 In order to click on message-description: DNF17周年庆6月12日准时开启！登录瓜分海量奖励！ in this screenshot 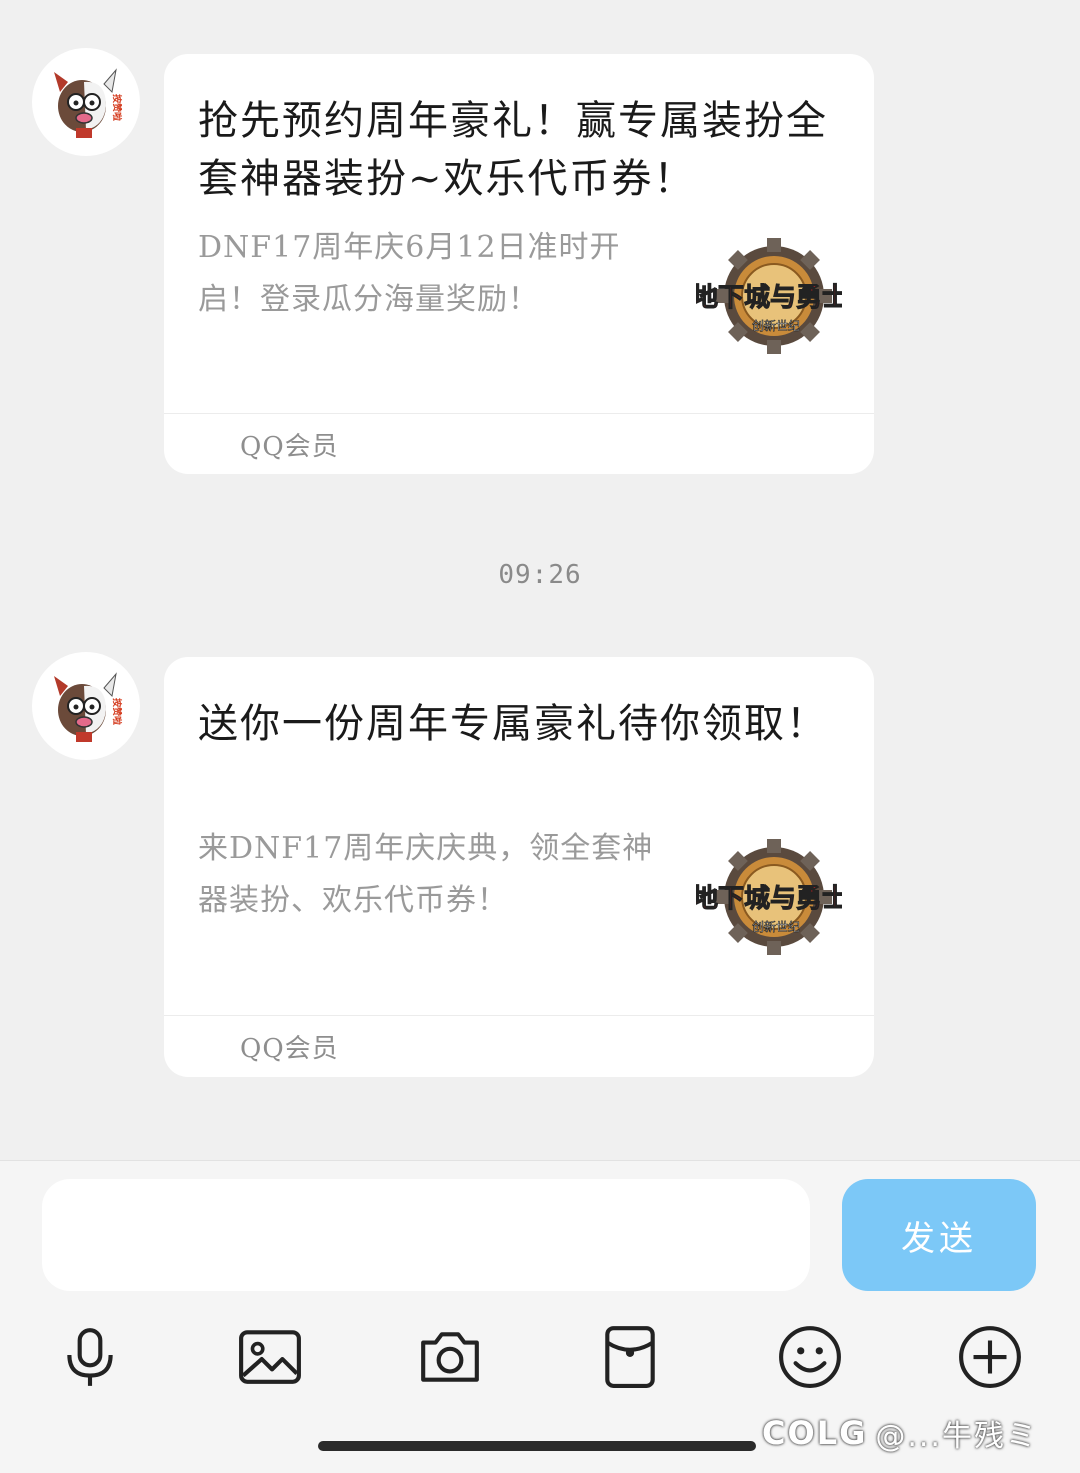, I will do `click(409, 273)`.